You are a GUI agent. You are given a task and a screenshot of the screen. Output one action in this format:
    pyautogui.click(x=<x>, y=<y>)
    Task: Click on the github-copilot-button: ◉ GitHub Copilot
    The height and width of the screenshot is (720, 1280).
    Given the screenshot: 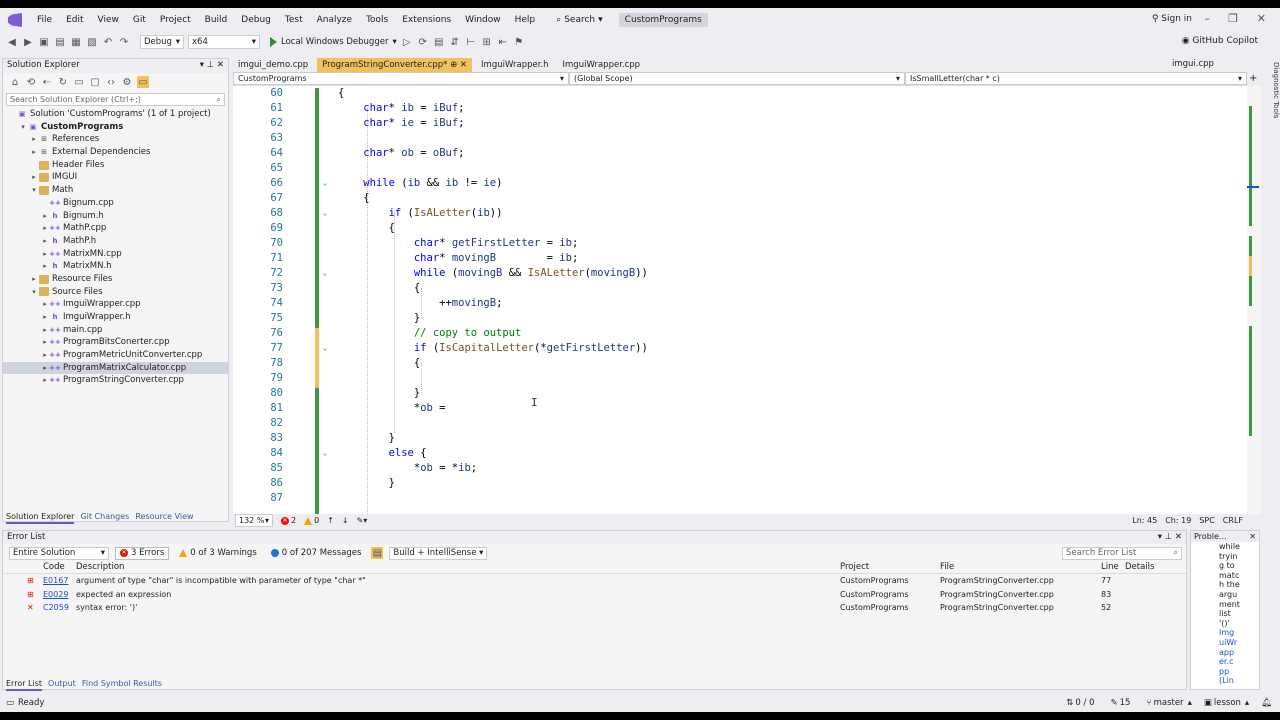 What is the action you would take?
    pyautogui.click(x=1220, y=41)
    